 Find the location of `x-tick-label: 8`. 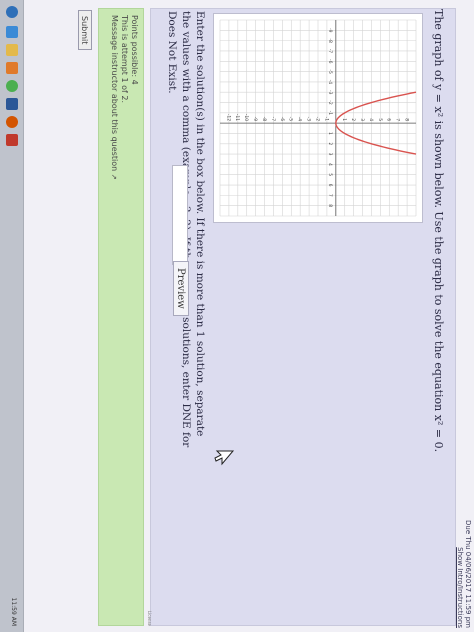

x-tick-label: 8 is located at coordinates (330, 205).